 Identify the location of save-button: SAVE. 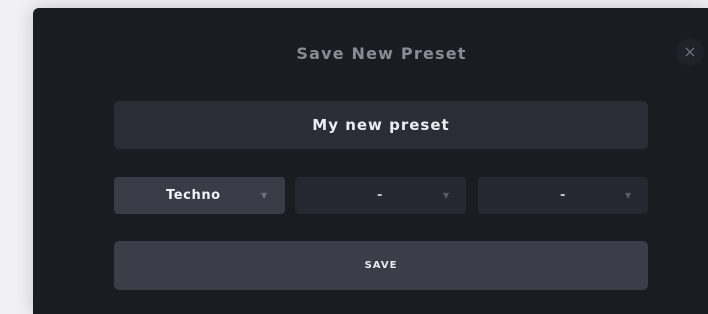
(381, 265).